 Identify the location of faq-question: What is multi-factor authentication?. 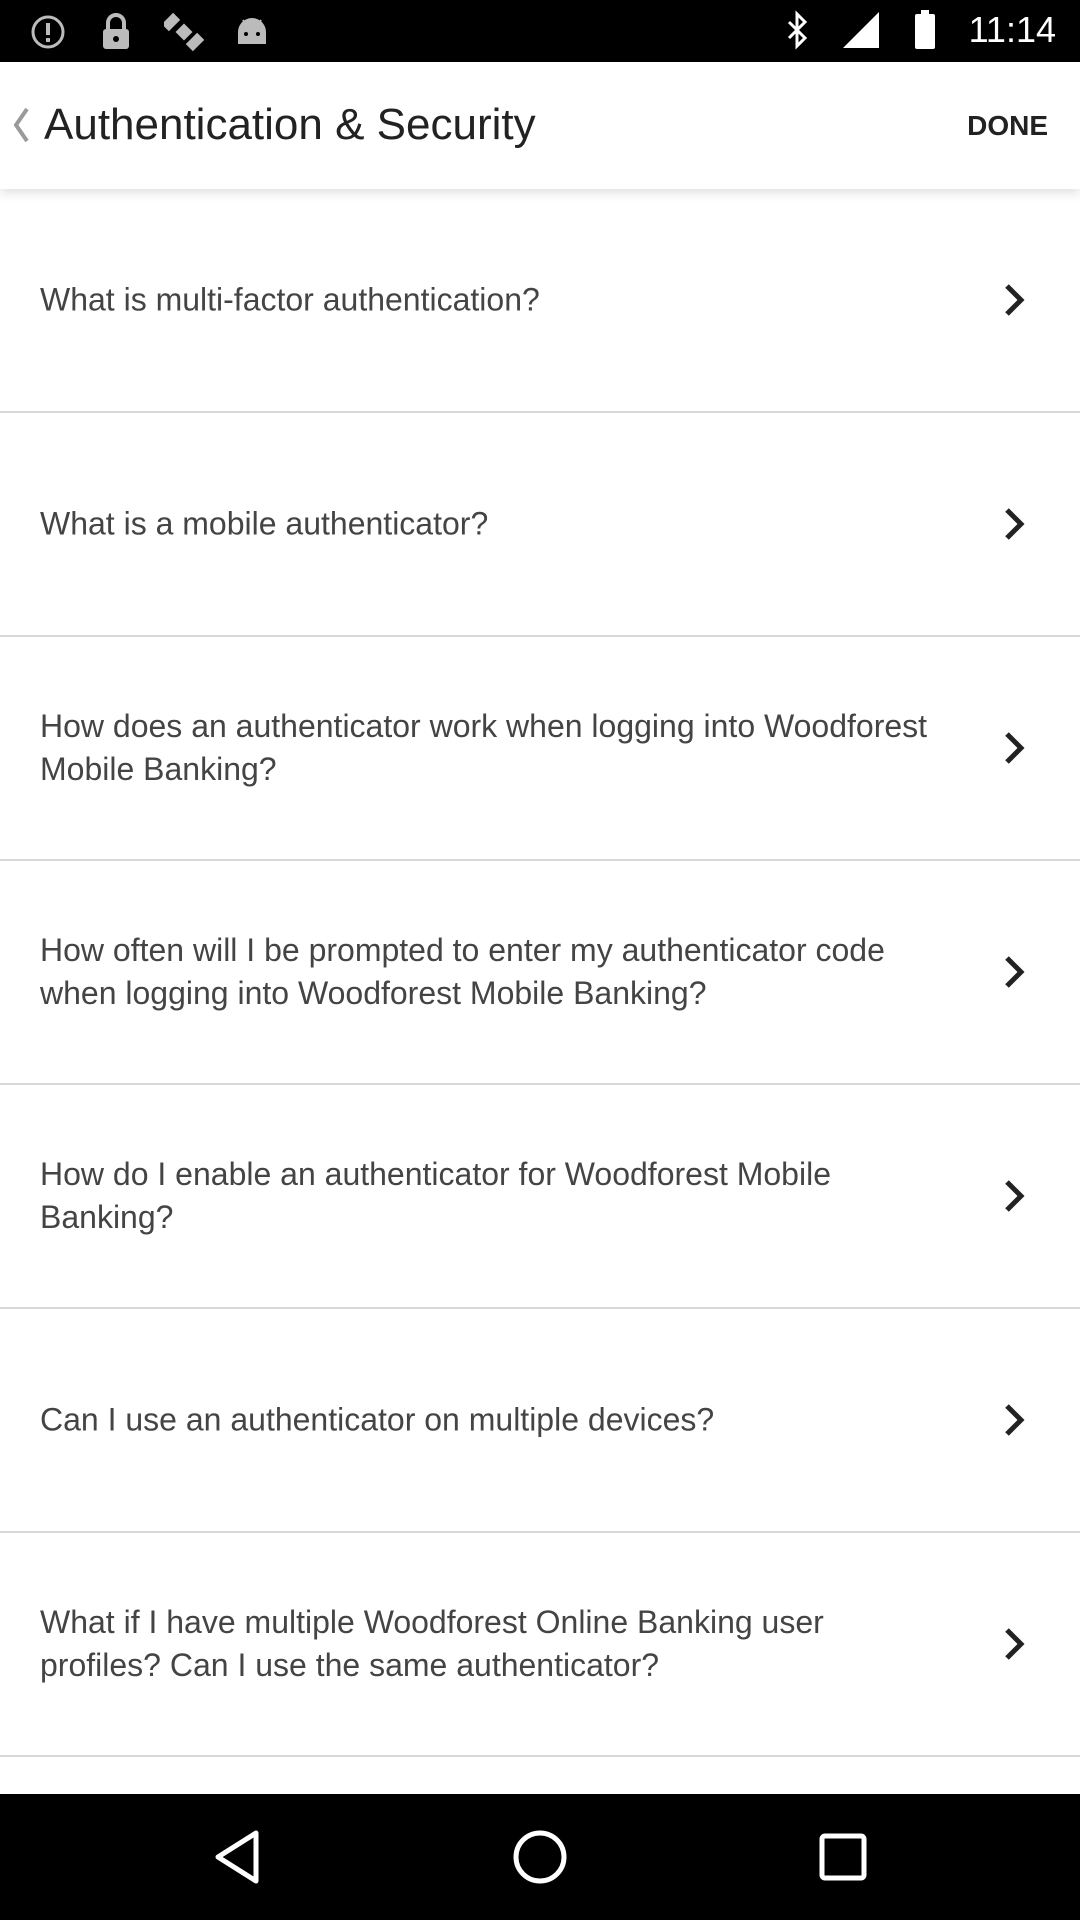
(290, 299).